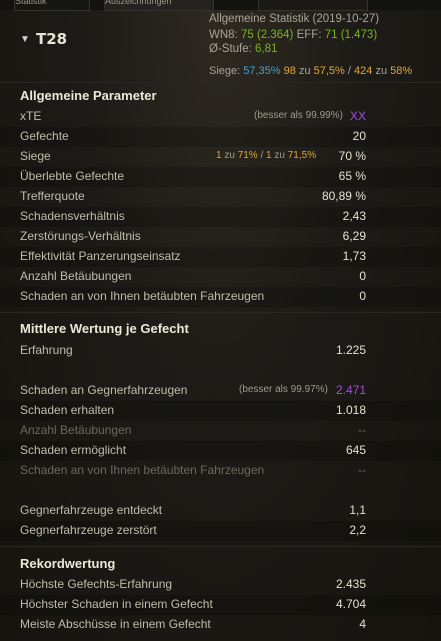 The image size is (441, 641). What do you see at coordinates (243, 49) in the screenshot?
I see `summary-tier: Ø-Stufe: 6,81` at bounding box center [243, 49].